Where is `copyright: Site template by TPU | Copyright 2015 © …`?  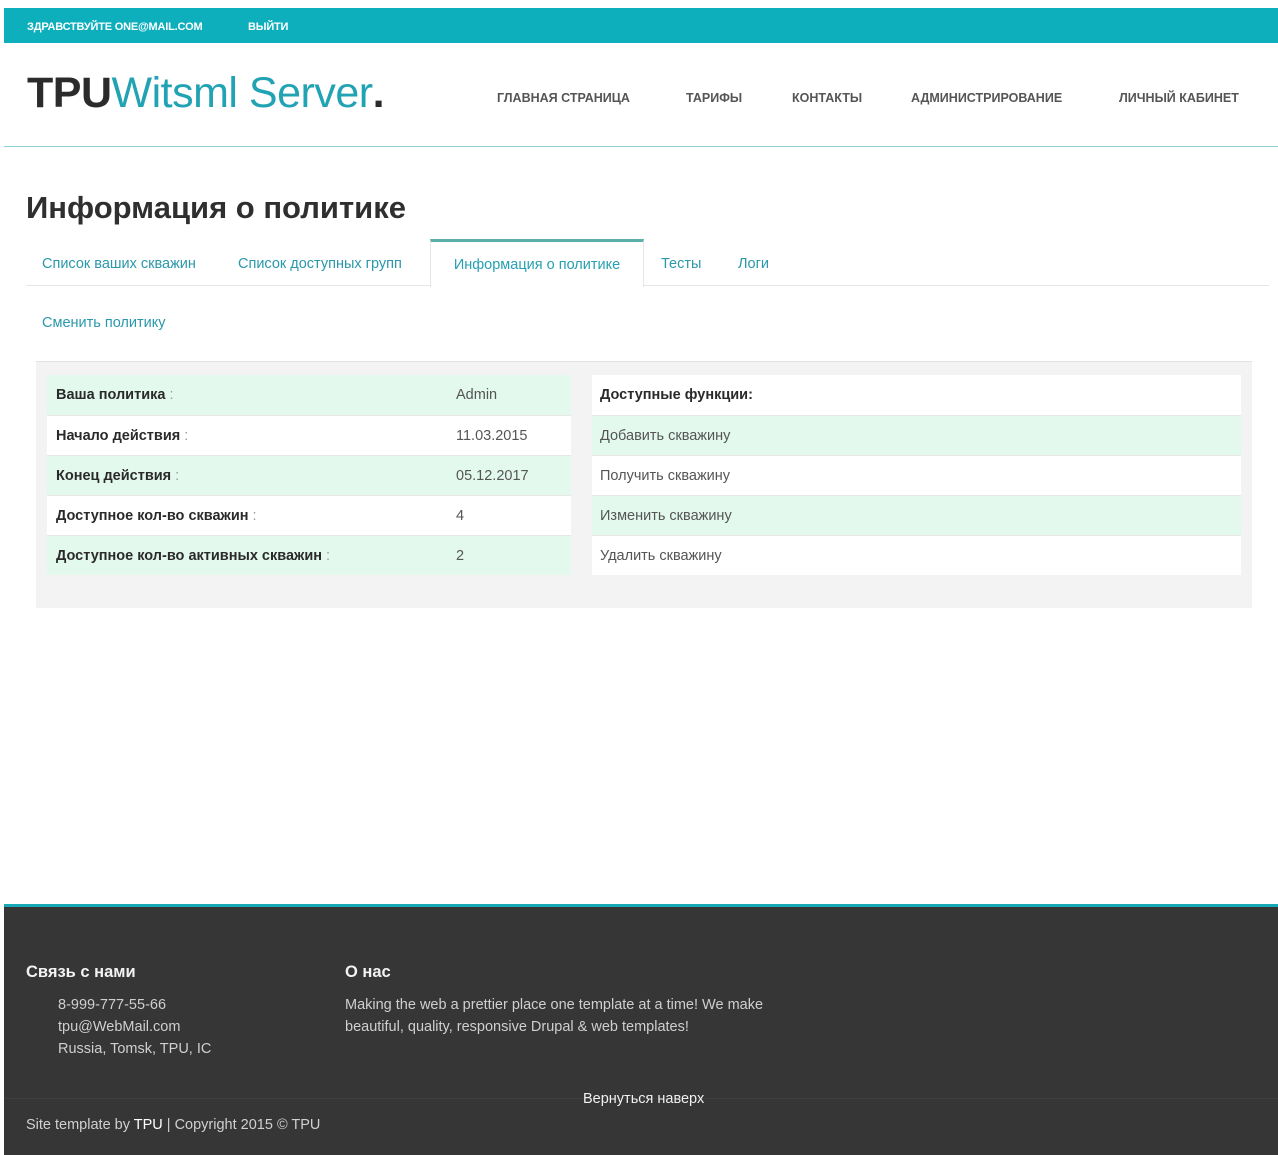
copyright: Site template by TPU | Copyright 2015 © … is located at coordinates (173, 1125).